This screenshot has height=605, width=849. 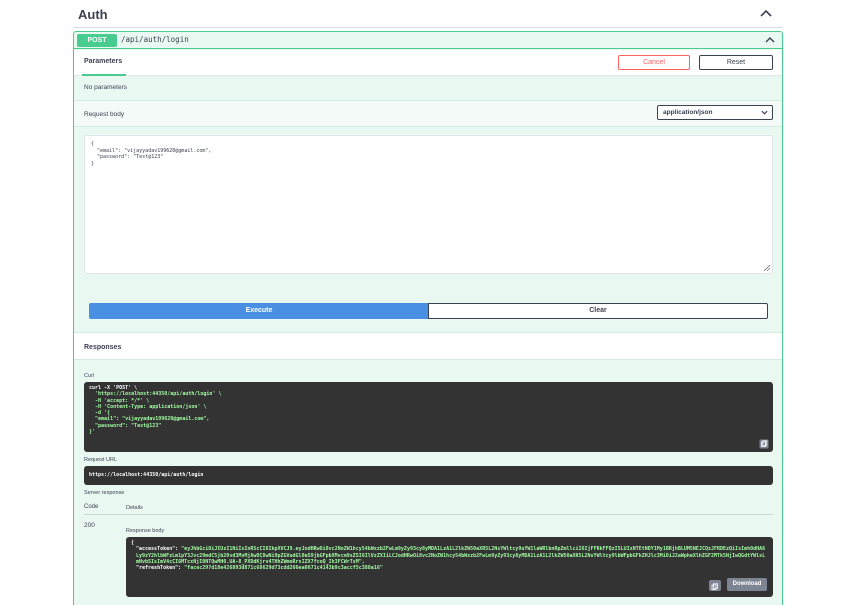 What do you see at coordinates (91, 507) in the screenshot?
I see `code-column-header: Code` at bounding box center [91, 507].